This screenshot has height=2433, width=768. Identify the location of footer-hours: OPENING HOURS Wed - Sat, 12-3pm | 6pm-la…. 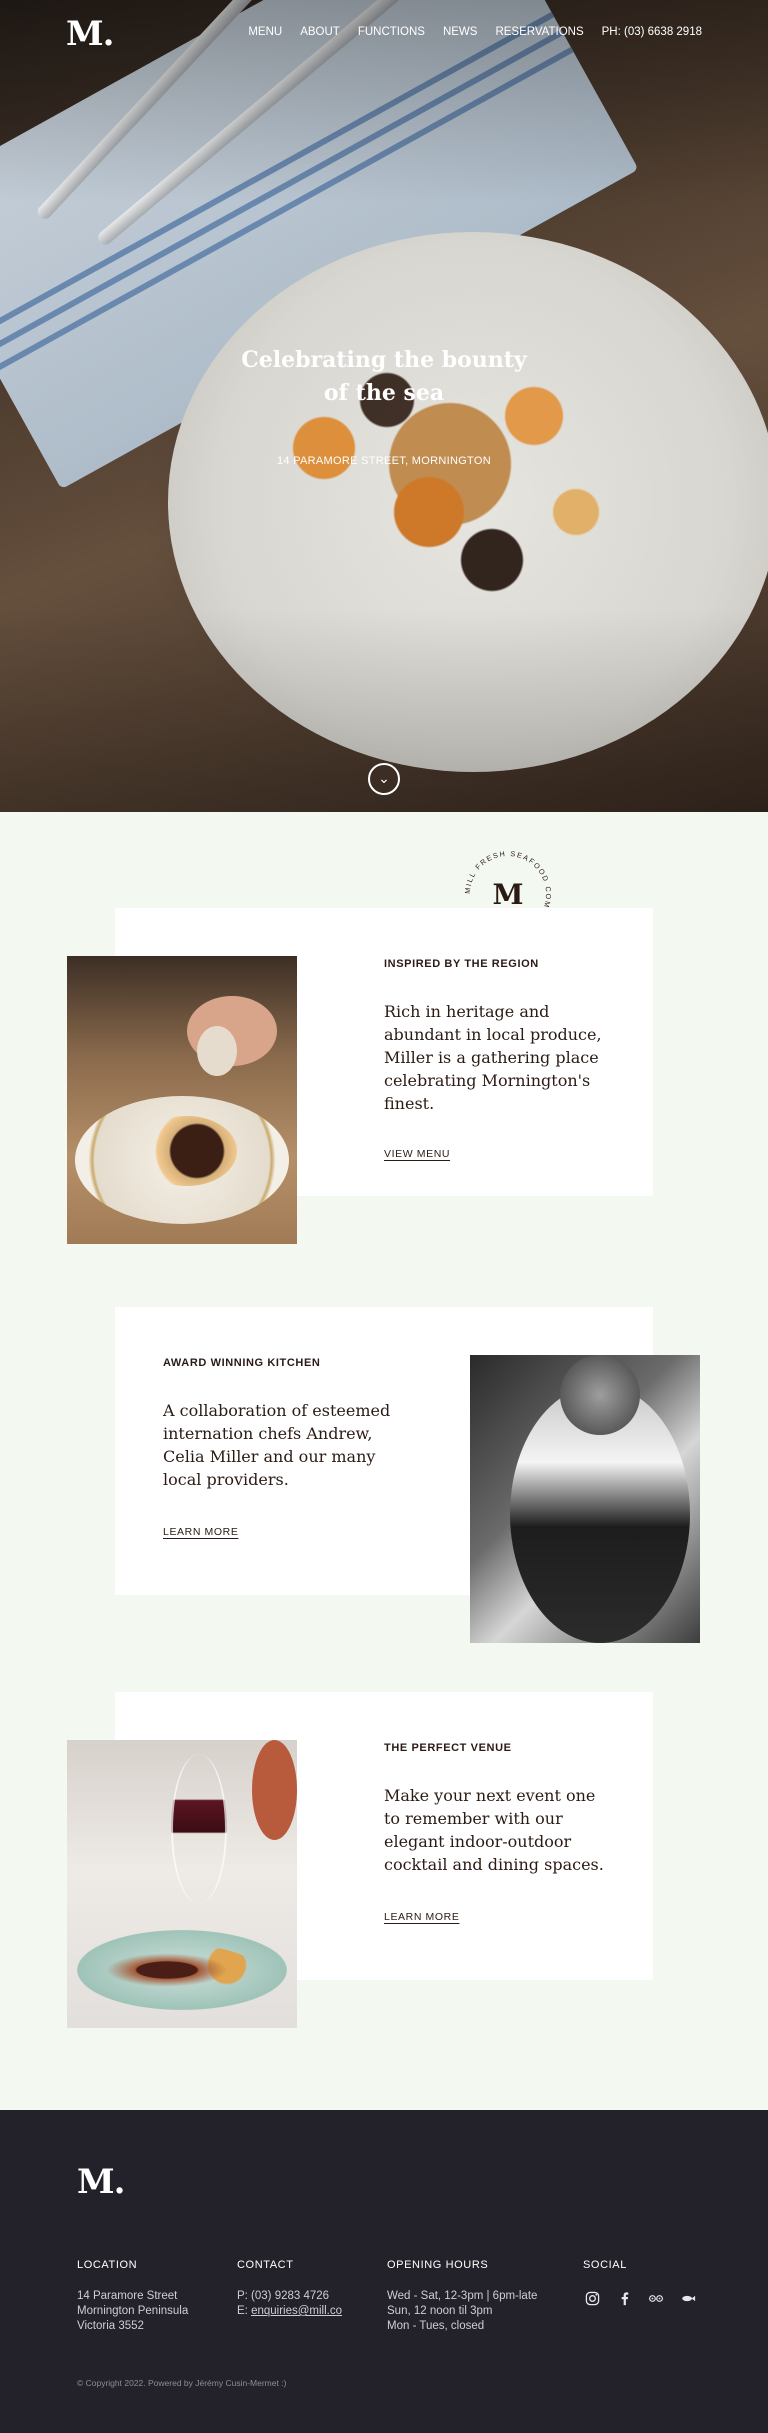
(462, 2296).